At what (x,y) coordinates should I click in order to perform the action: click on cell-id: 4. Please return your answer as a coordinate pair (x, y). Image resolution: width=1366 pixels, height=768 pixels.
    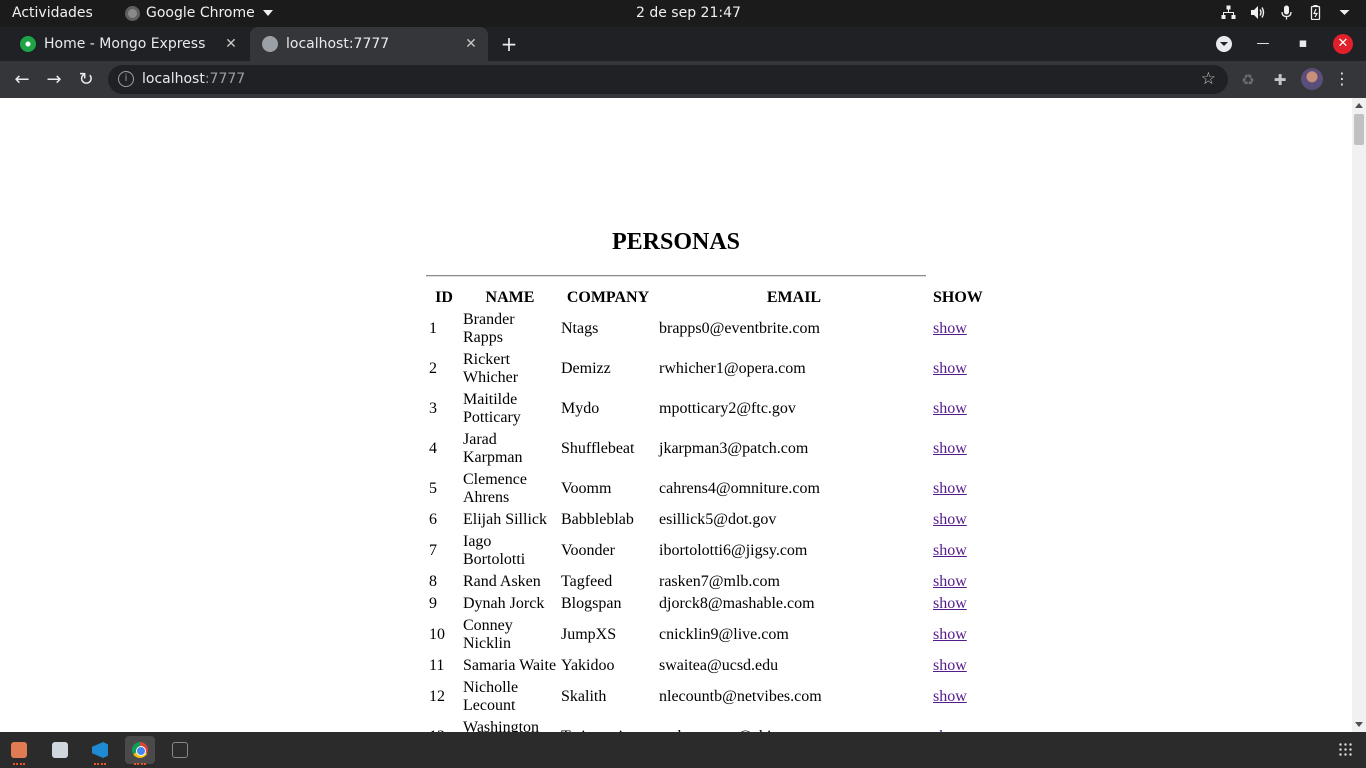
    Looking at the image, I should click on (433, 448).